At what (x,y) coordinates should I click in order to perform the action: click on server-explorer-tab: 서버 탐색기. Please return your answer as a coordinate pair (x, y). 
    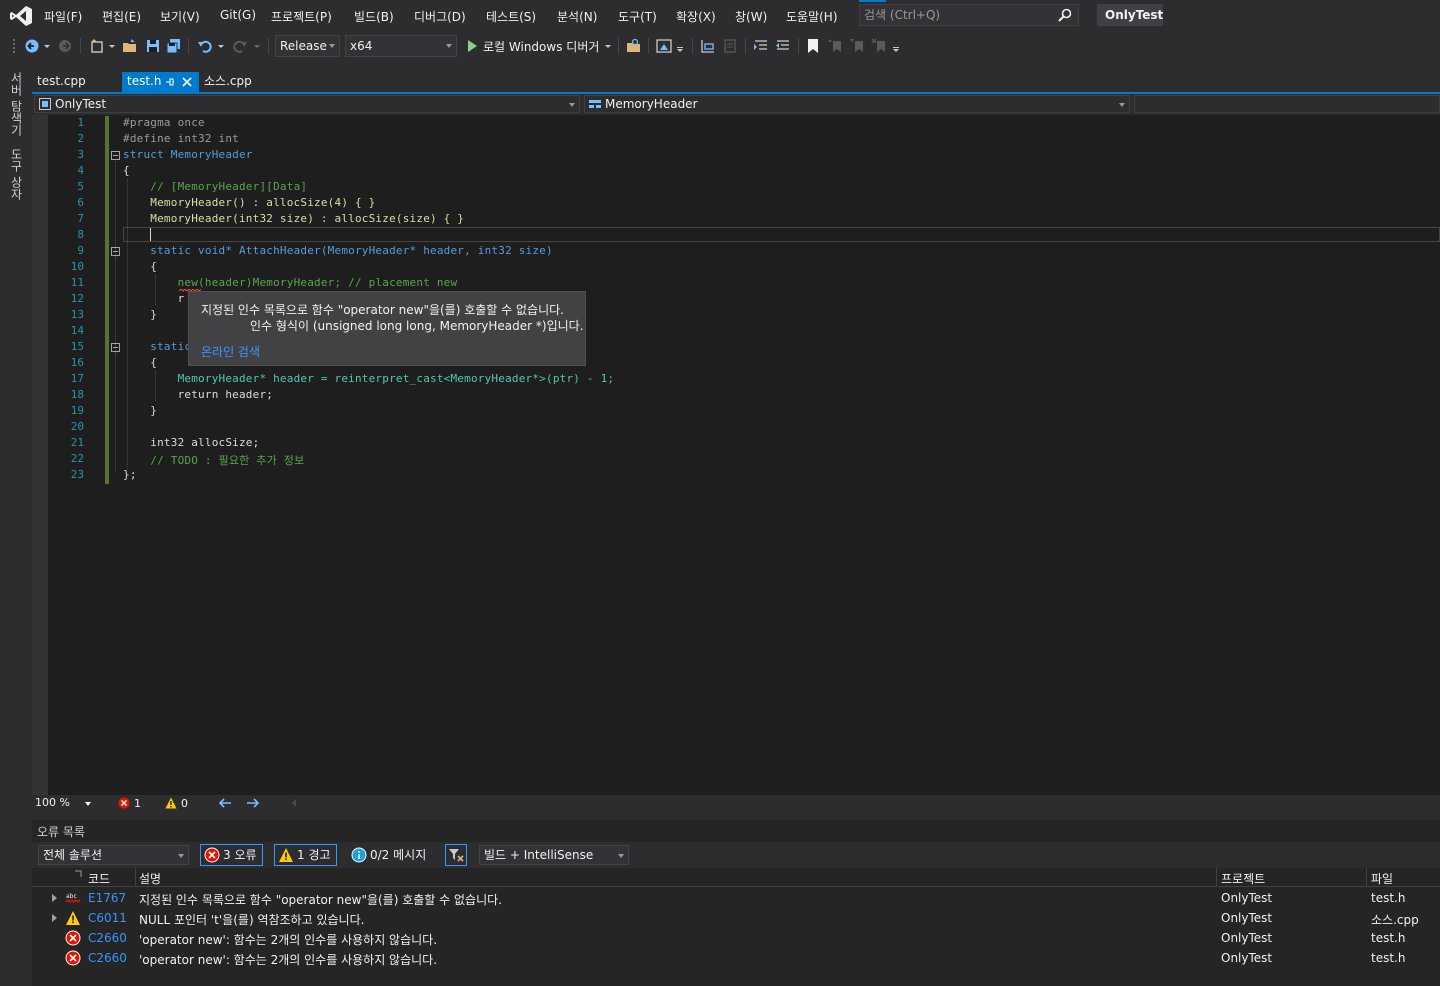
    Looking at the image, I should click on (16, 104).